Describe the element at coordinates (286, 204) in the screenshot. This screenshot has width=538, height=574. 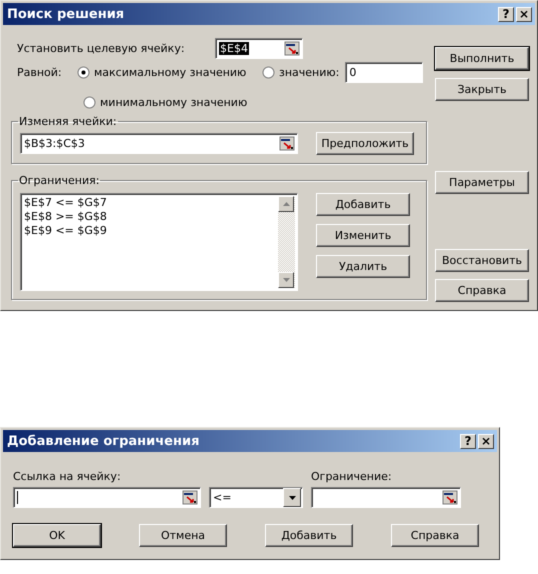
I see `up-arrow-icon` at that location.